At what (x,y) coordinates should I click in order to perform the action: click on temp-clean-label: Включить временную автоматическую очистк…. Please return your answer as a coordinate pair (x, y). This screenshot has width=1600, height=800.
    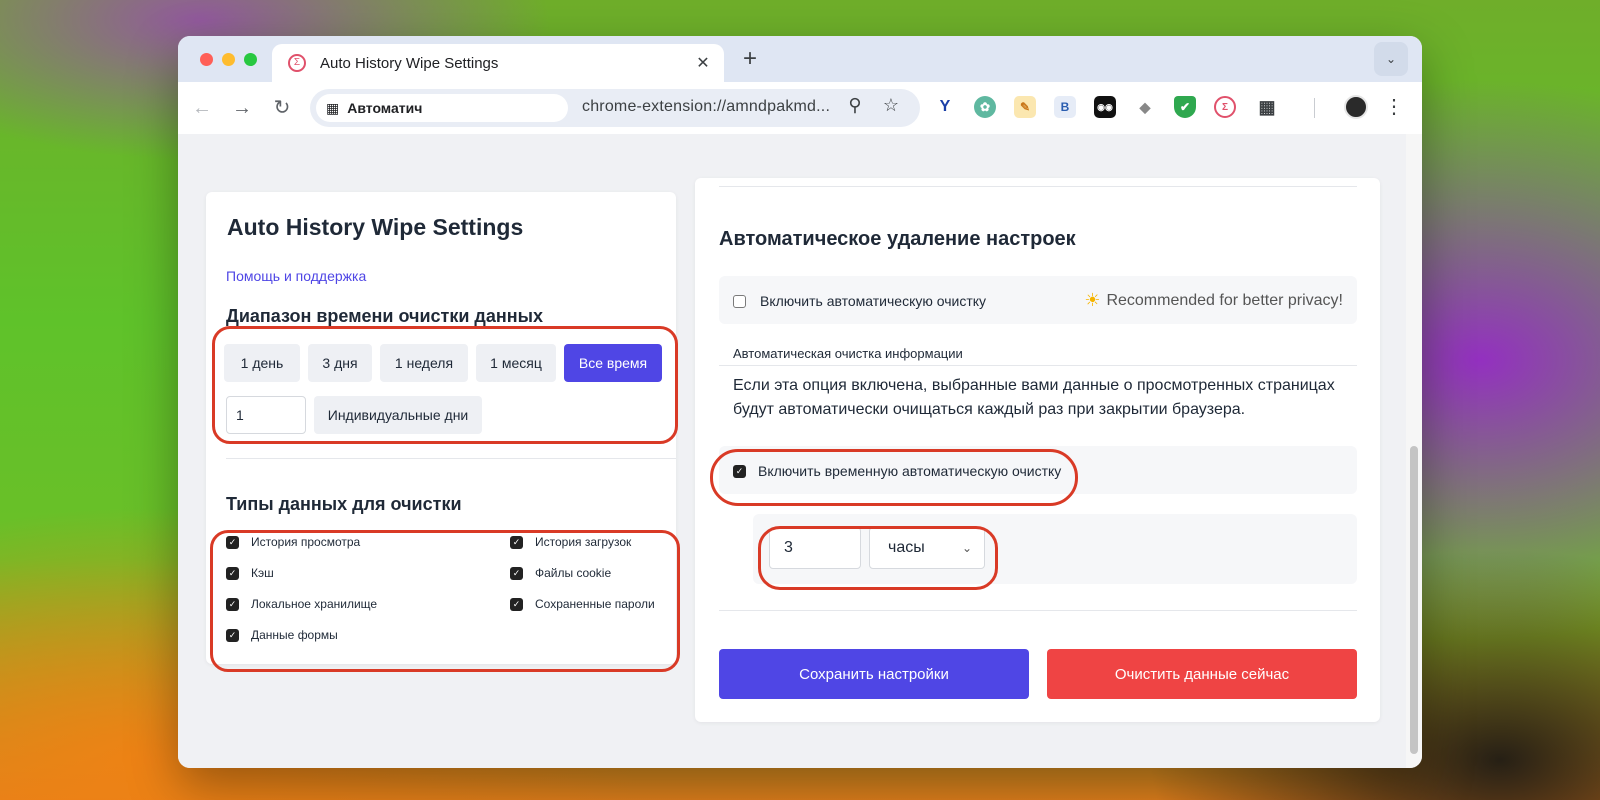
    Looking at the image, I should click on (910, 471).